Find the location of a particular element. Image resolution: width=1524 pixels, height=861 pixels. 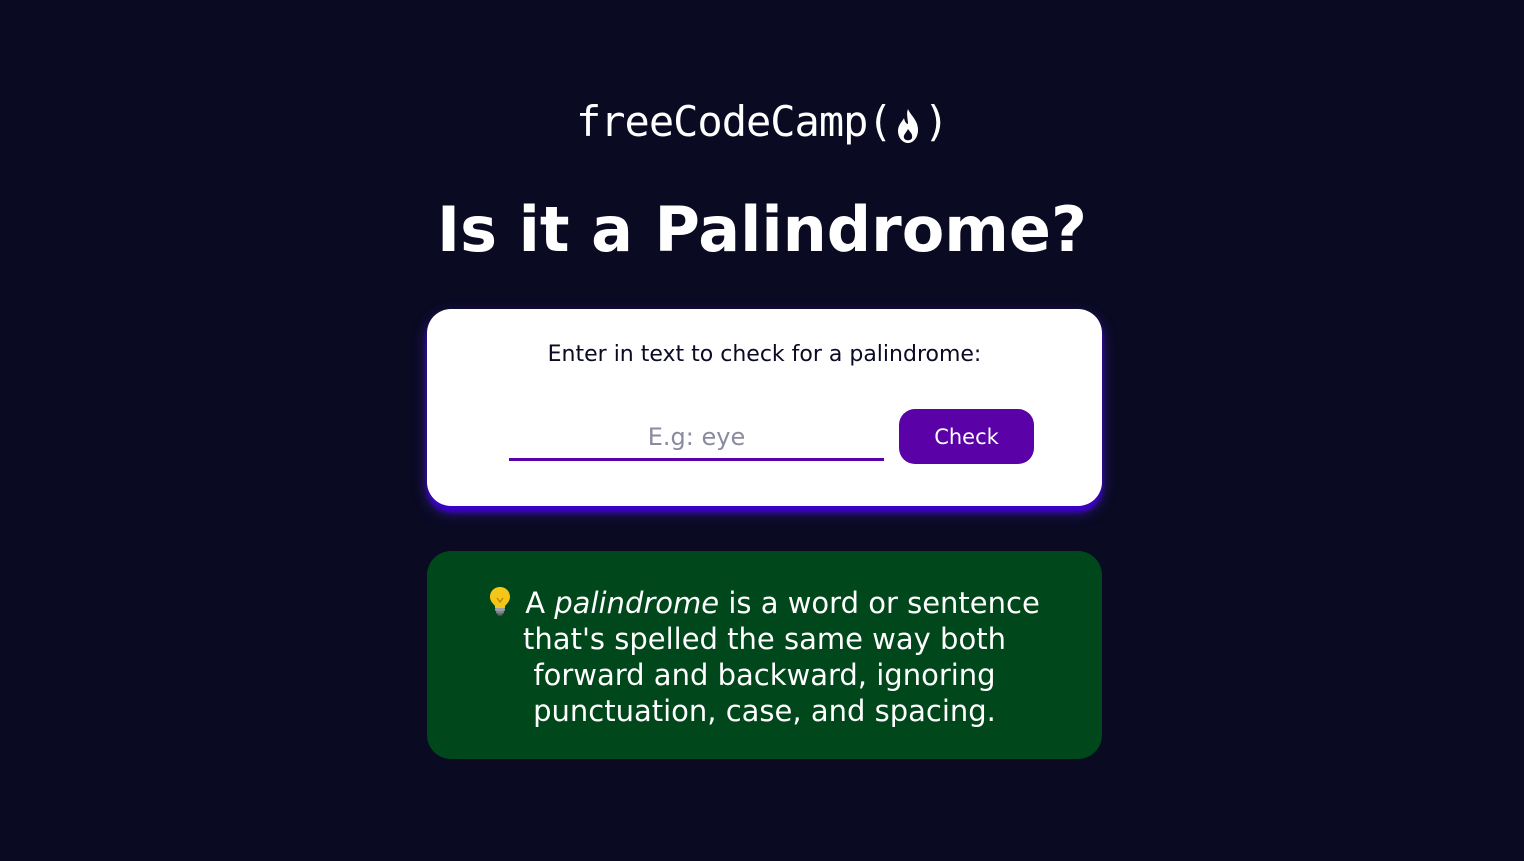

check-button: Check is located at coordinates (966, 436).